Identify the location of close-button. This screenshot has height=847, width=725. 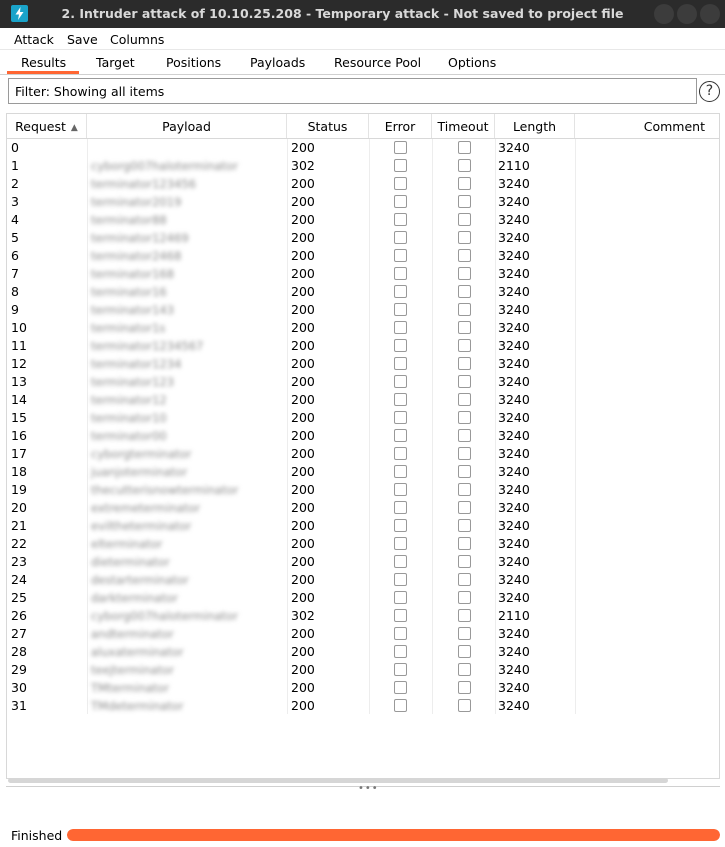
(710, 14).